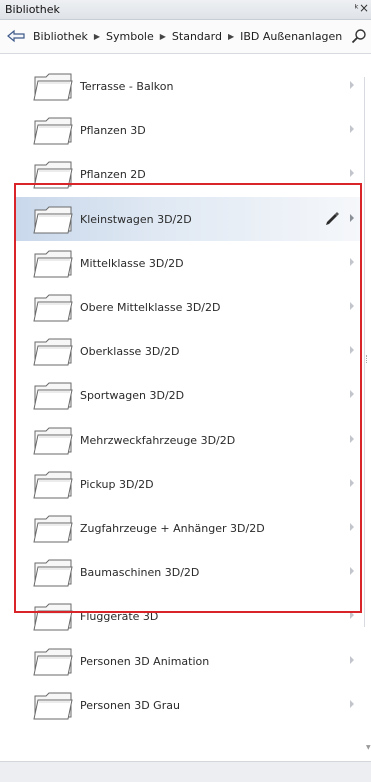 This screenshot has height=782, width=371. I want to click on folder-item: Obere Mittelklasse 3D/2D, so click(188, 307).